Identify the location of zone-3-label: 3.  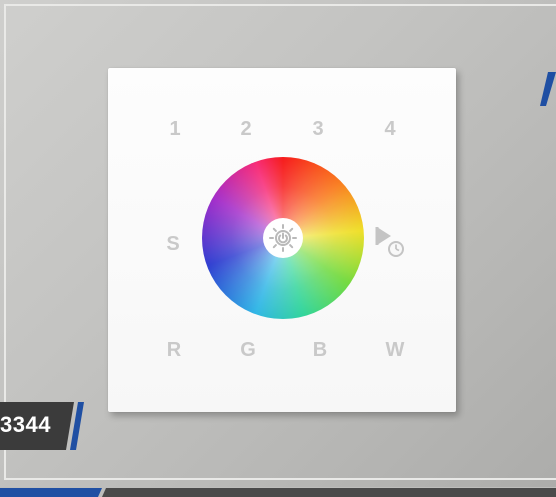
(318, 129).